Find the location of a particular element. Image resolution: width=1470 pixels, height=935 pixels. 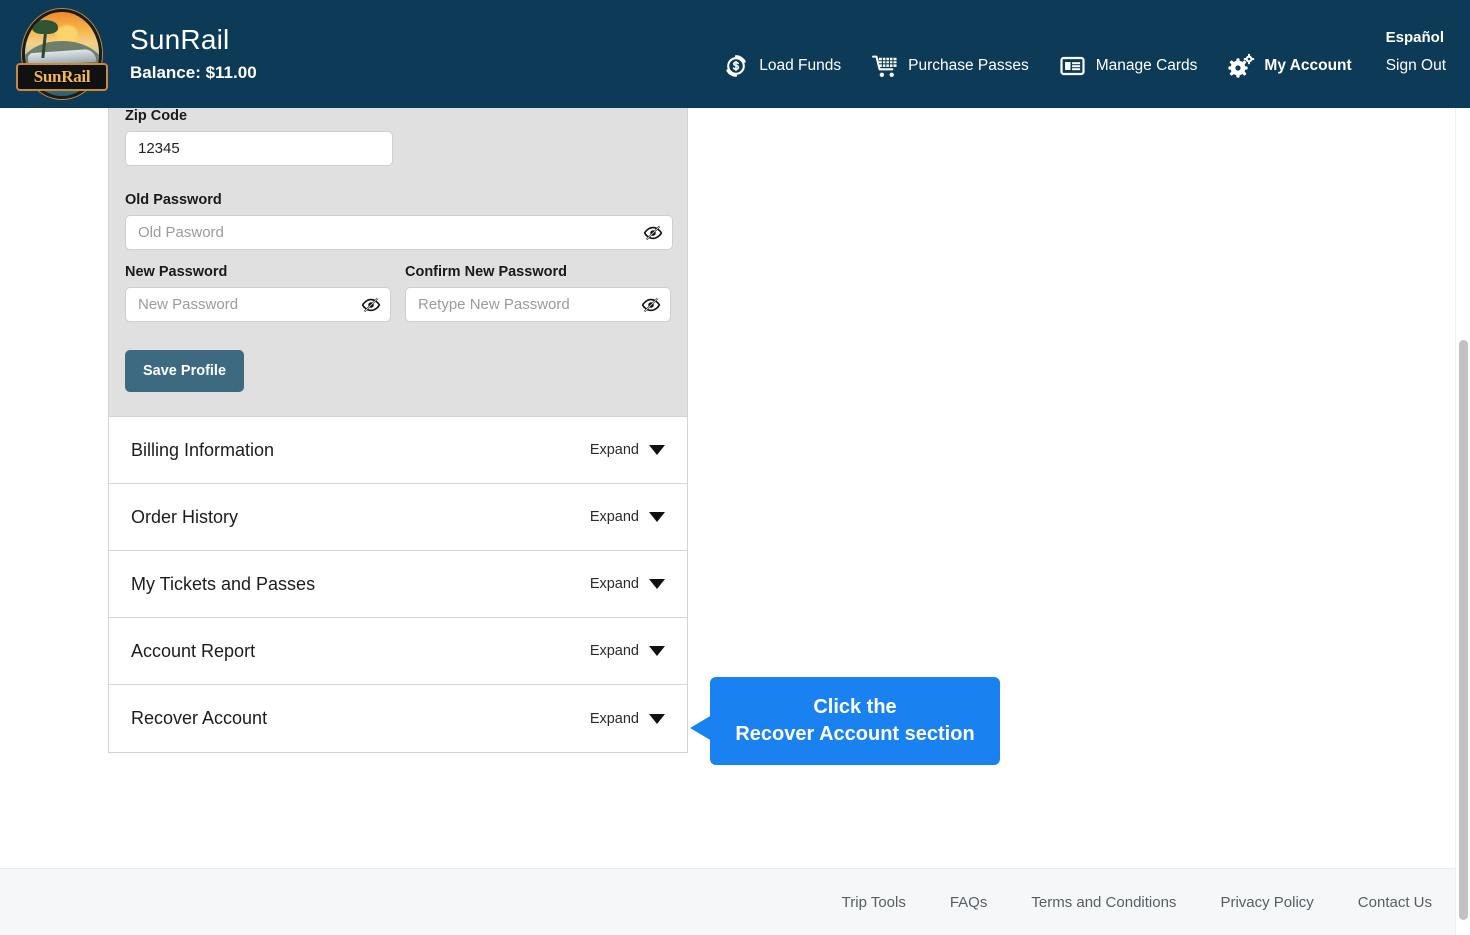

toggle-new-password-visibility-button is located at coordinates (371, 305).